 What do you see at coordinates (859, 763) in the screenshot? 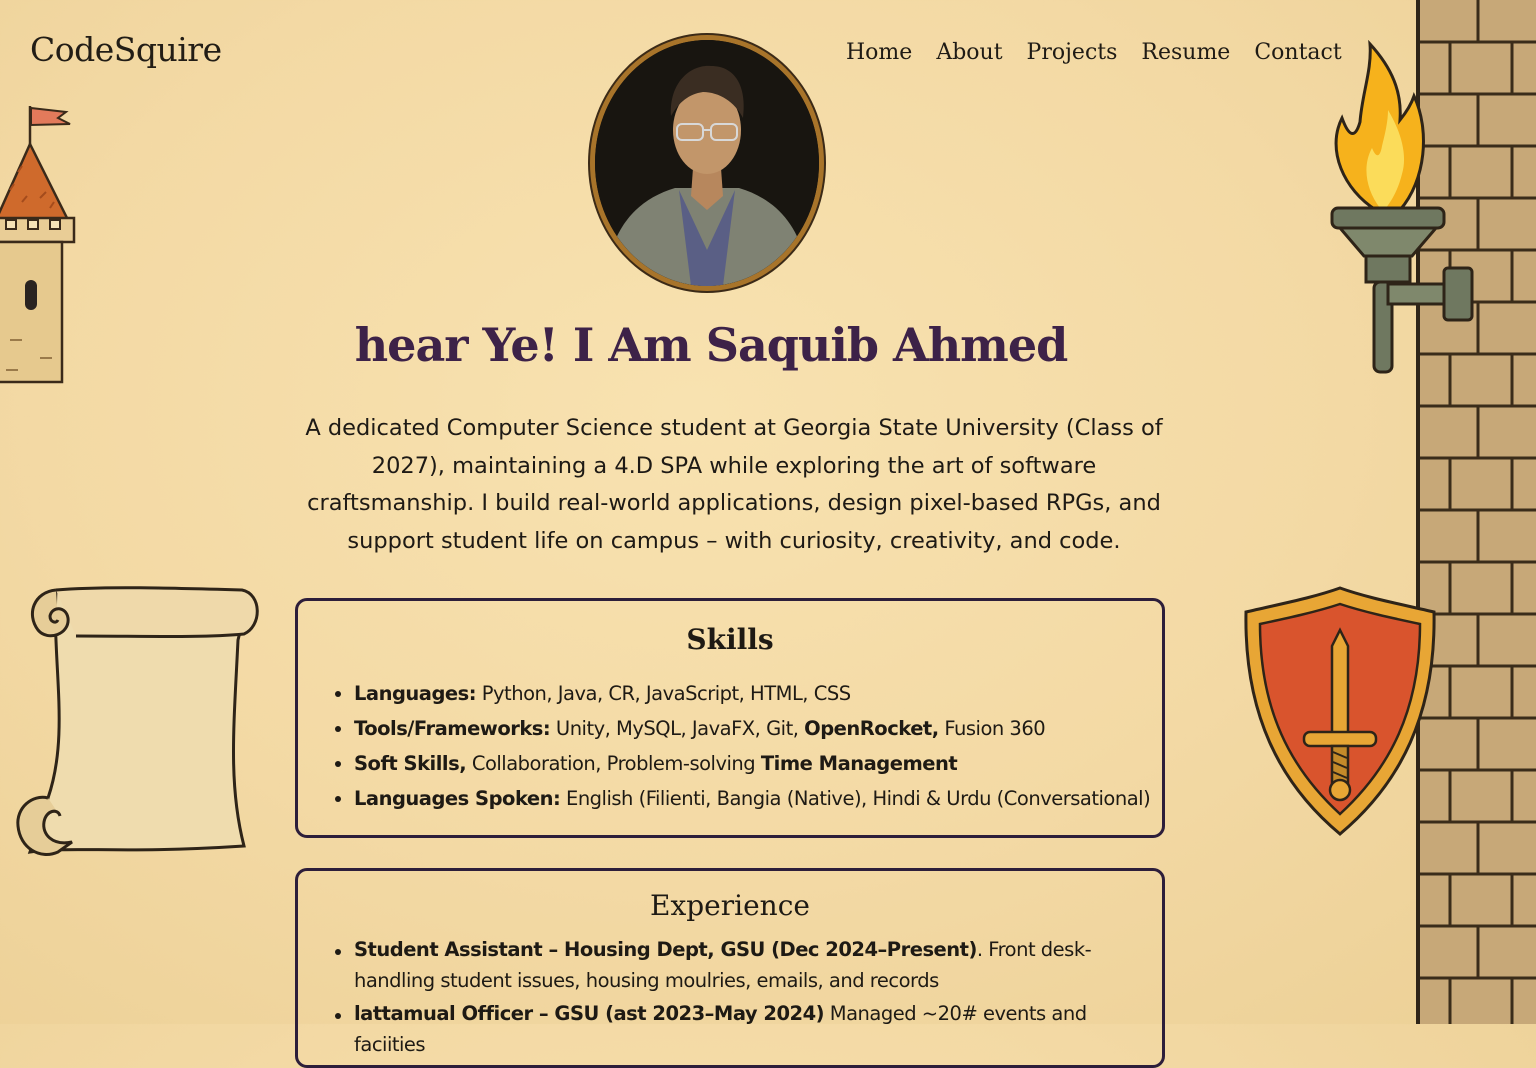
I see `skill-text: Time Management` at bounding box center [859, 763].